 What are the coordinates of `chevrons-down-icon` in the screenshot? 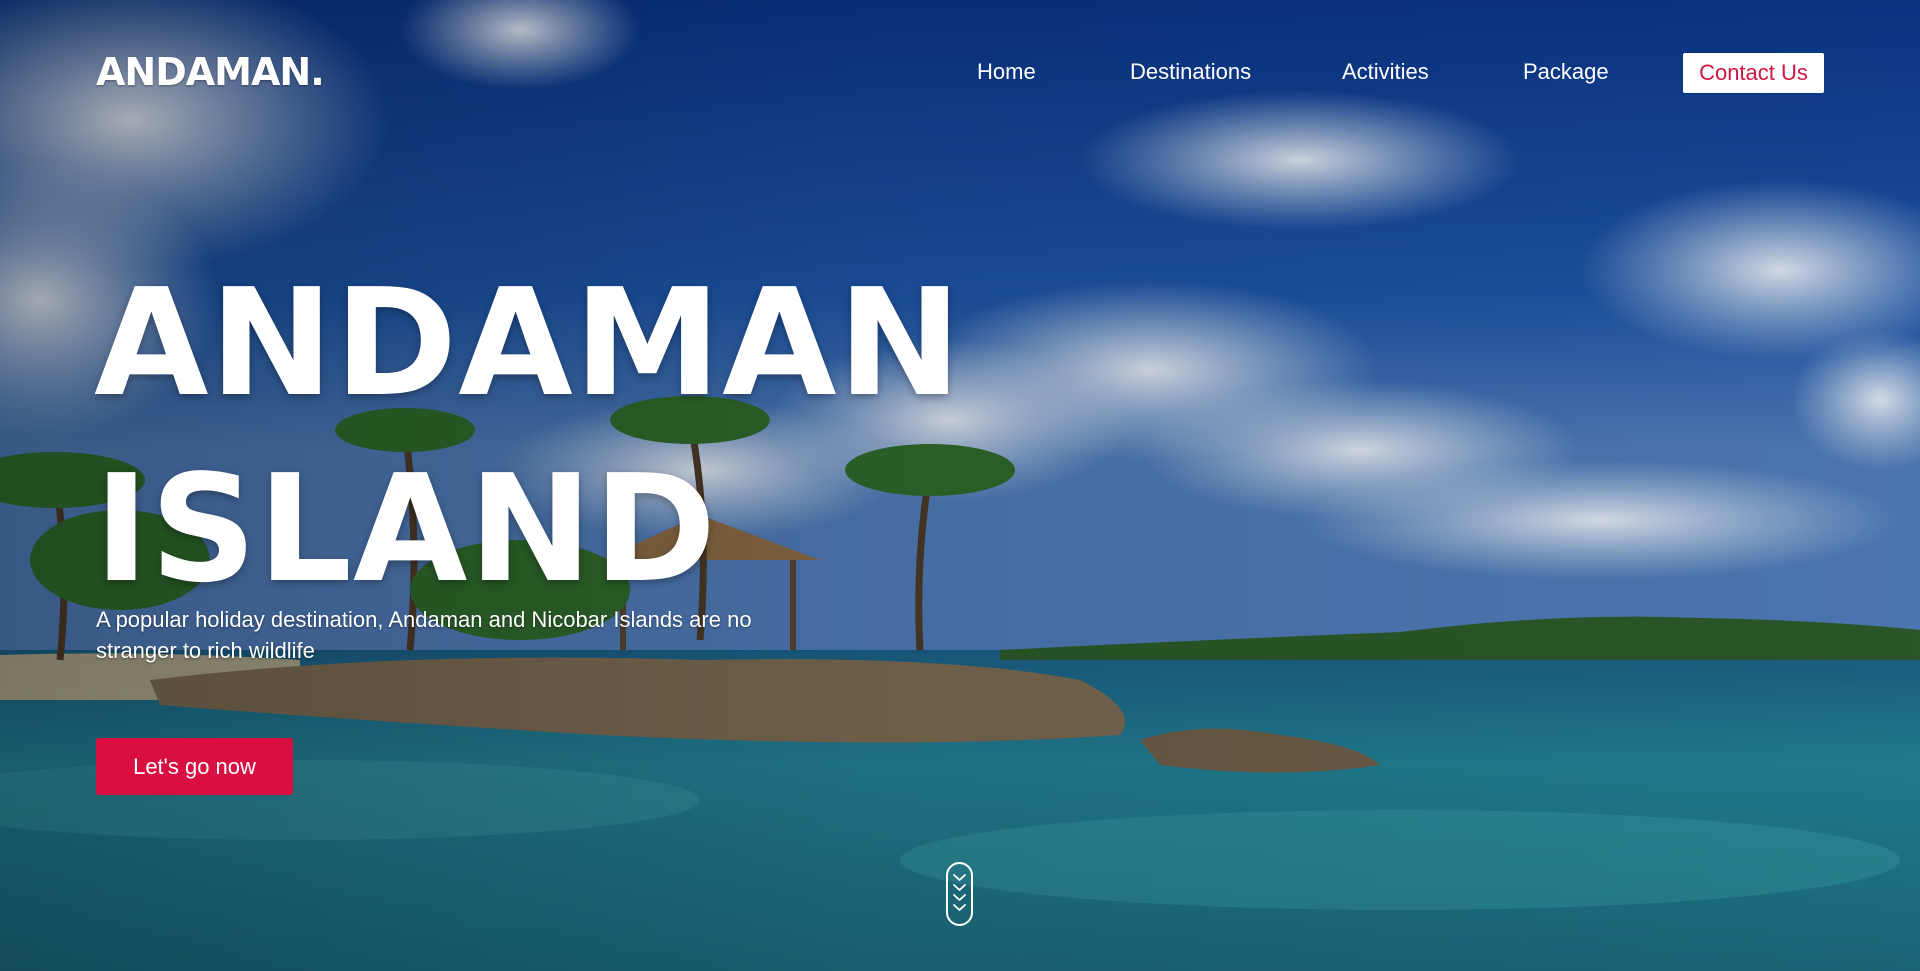 It's located at (959, 892).